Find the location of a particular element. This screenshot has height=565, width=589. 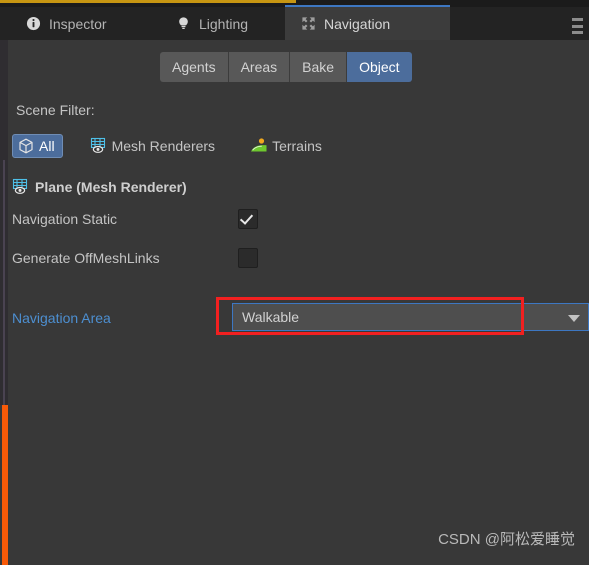

filter-item-terrains: Terrains is located at coordinates (287, 146).